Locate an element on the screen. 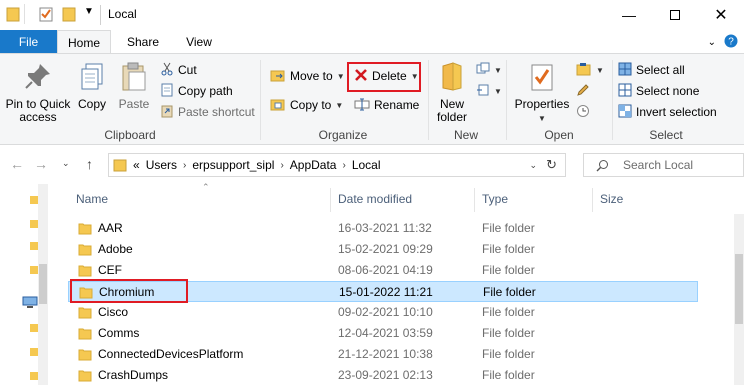 Image resolution: width=744 pixels, height=385 pixels. nav-this-pc-icon is located at coordinates (30, 303).